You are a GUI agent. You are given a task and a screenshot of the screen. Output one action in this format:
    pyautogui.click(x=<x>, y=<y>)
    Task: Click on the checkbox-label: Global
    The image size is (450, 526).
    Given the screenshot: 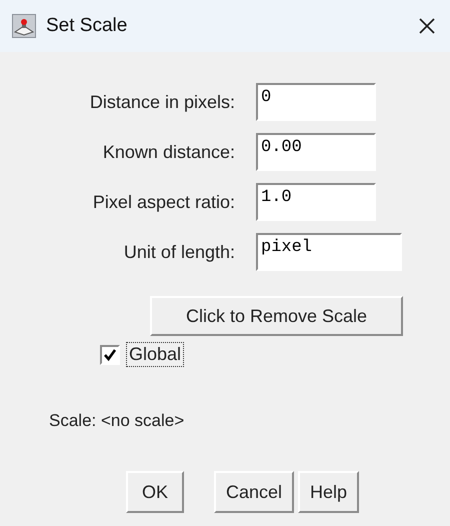 What is the action you would take?
    pyautogui.click(x=155, y=354)
    